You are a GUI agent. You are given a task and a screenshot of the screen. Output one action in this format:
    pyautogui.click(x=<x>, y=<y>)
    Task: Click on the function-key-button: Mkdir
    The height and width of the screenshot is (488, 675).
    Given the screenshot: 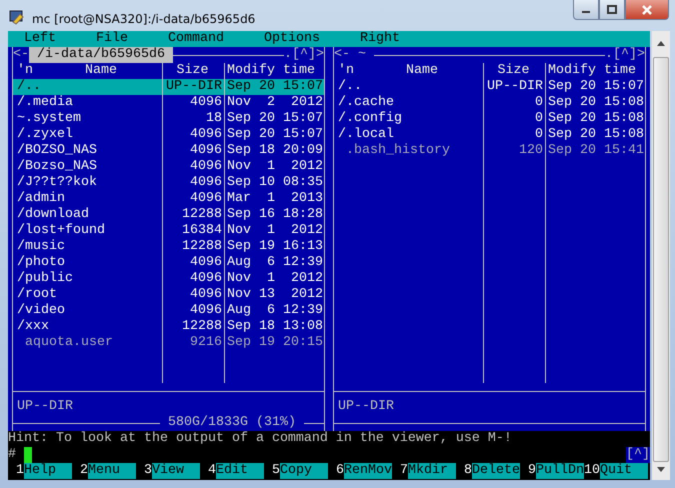 What is the action you would take?
    pyautogui.click(x=432, y=471)
    